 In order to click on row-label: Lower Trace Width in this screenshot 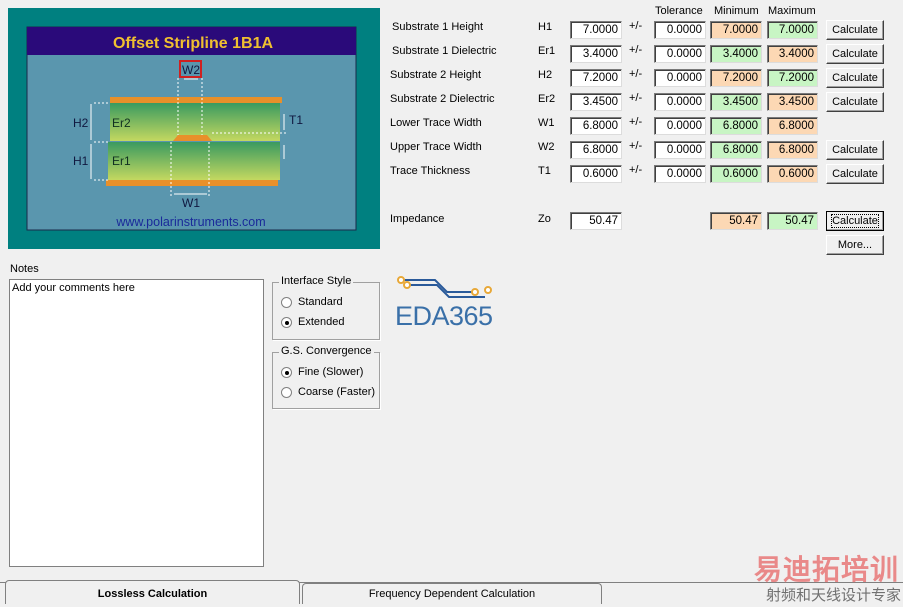, I will do `click(436, 123)`.